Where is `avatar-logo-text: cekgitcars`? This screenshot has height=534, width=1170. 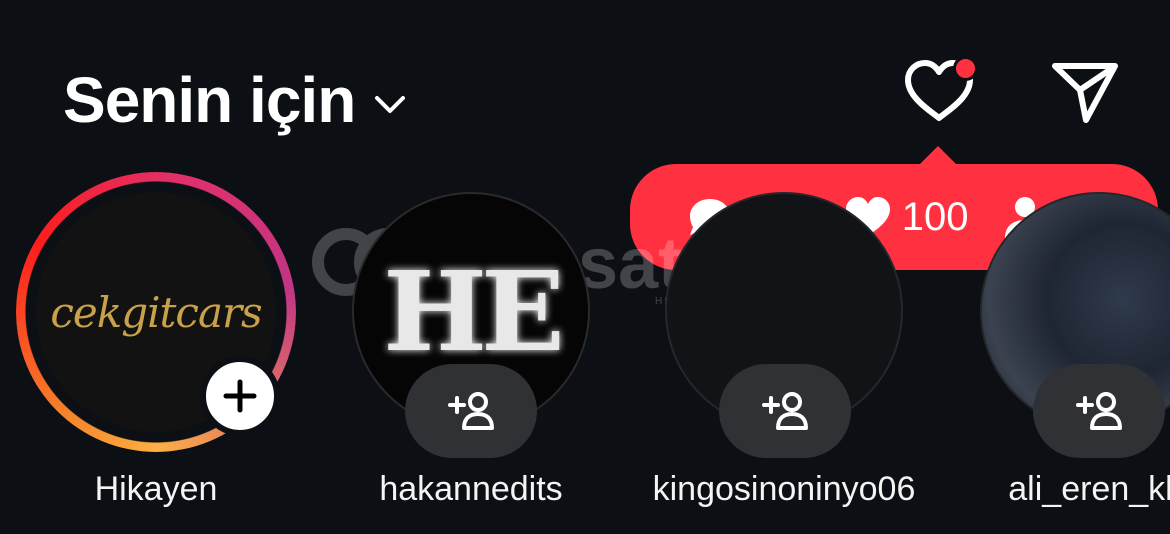
avatar-logo-text: cekgitcars is located at coordinates (156, 312).